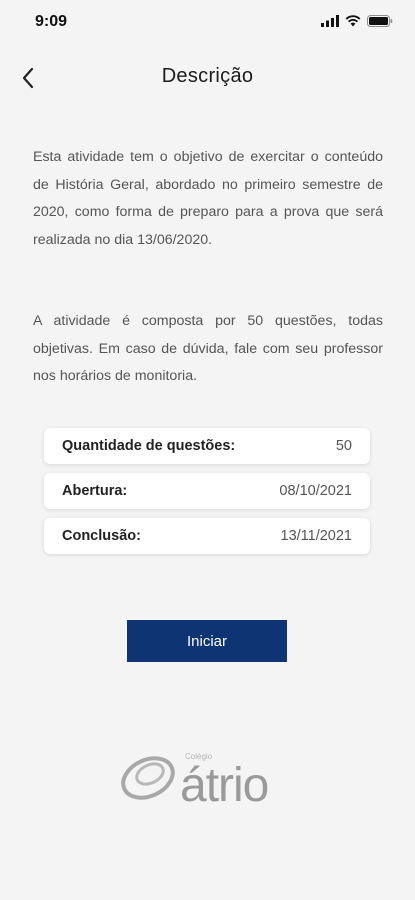 The height and width of the screenshot is (900, 415). Describe the element at coordinates (224, 785) in the screenshot. I see `logo-wordmark: átrio` at that location.